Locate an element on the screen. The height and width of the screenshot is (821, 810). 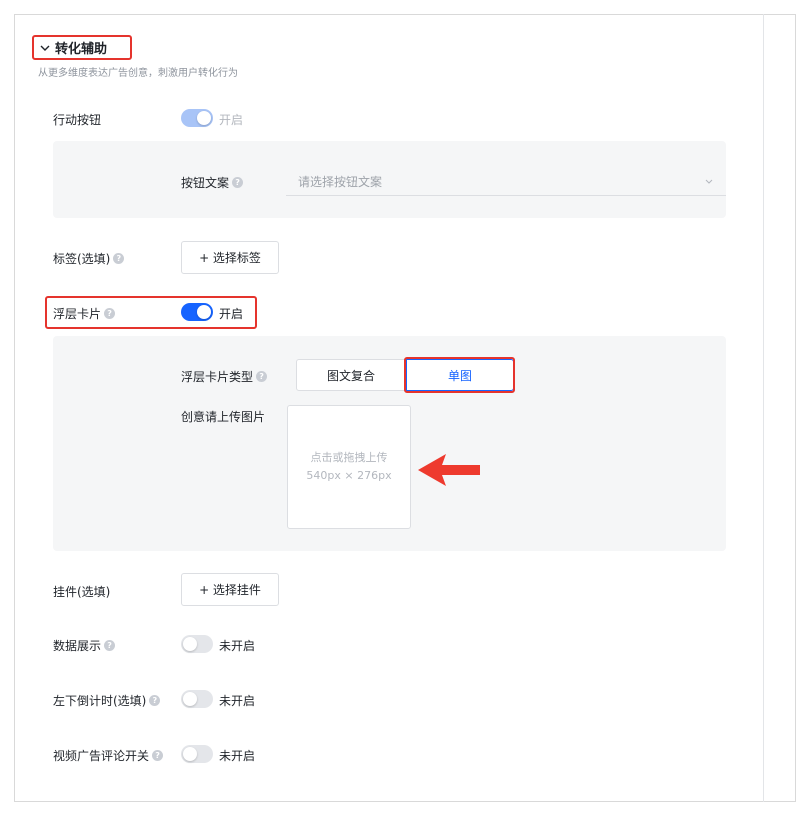
select-tags-button: + 选择标签 is located at coordinates (230, 257).